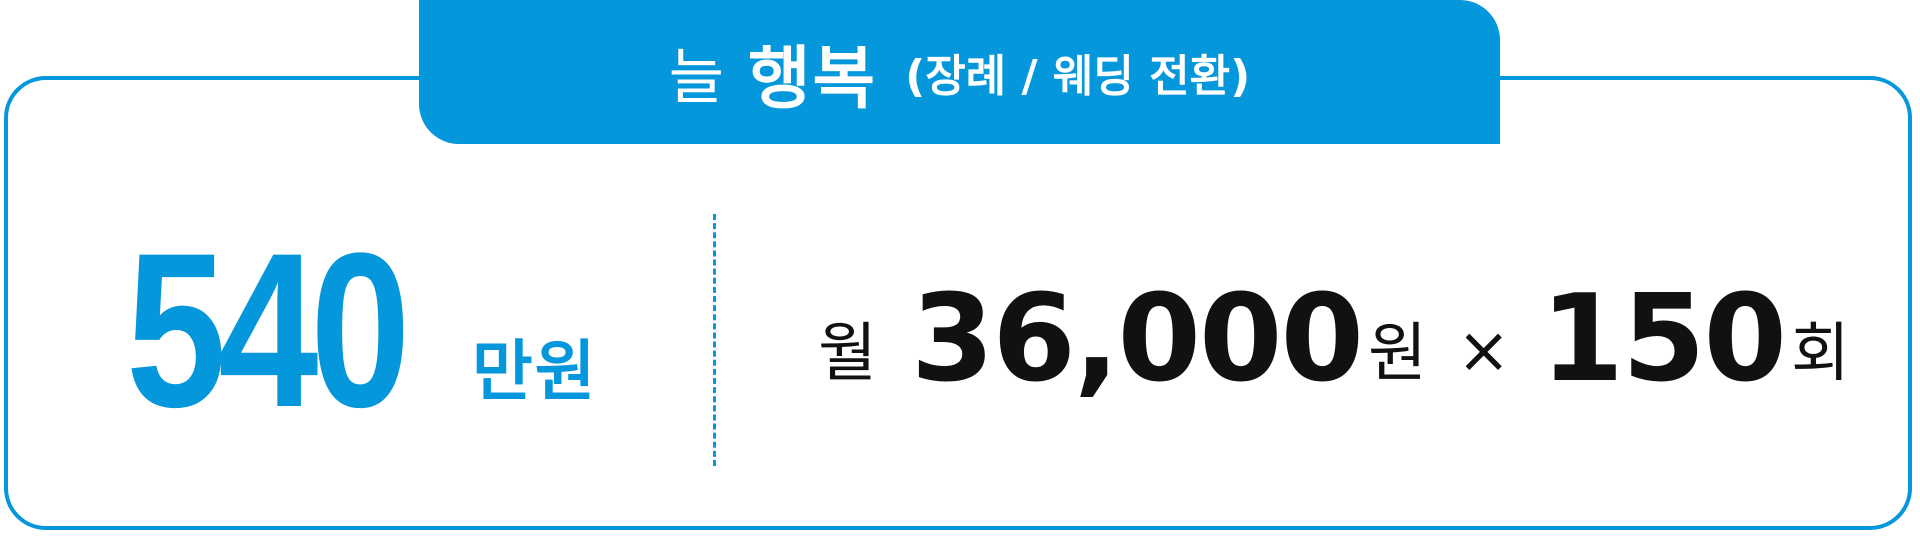  Describe the element at coordinates (535, 371) in the screenshot. I see `total-amount-unit: 만원` at that location.